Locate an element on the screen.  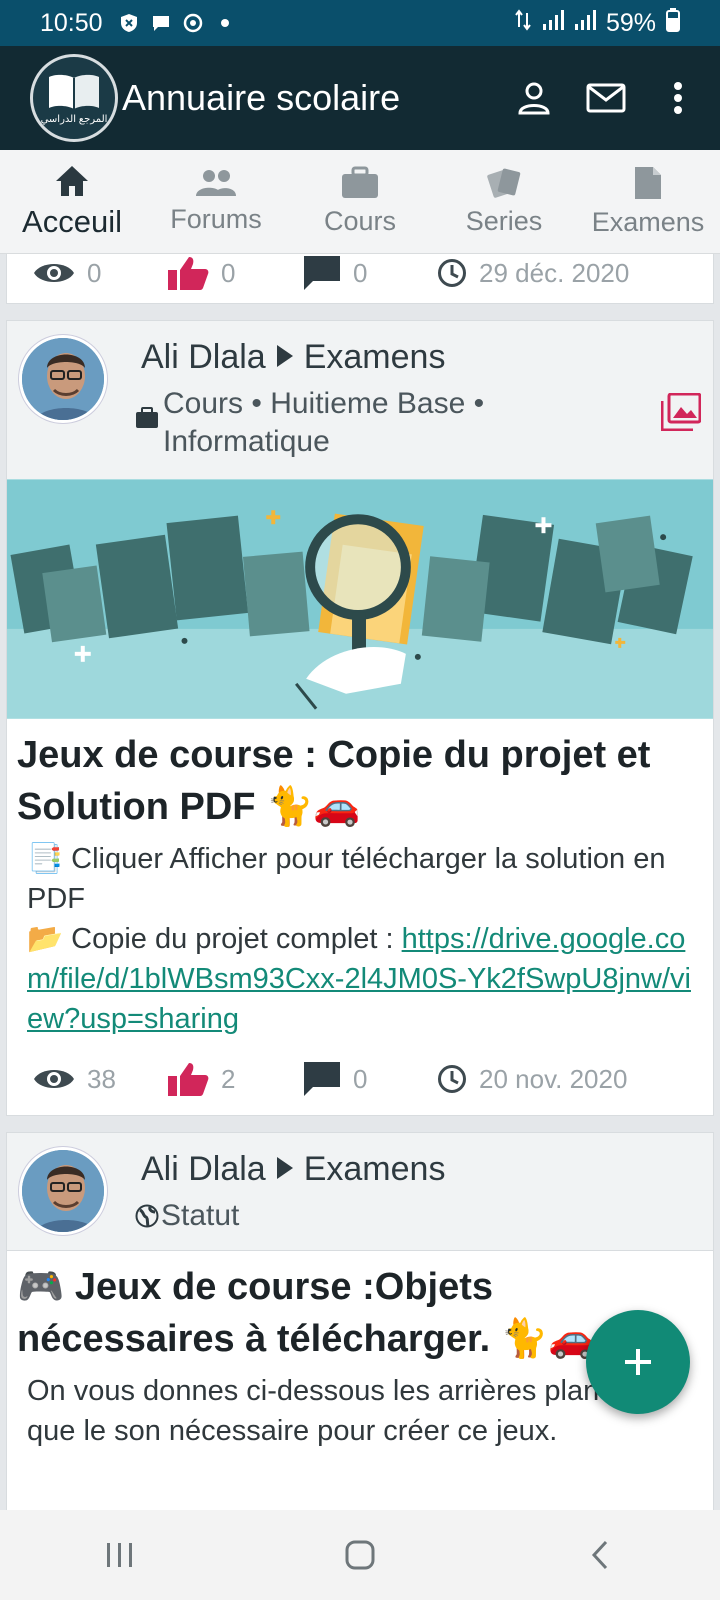
views-count: 38 is located at coordinates (101, 1078).